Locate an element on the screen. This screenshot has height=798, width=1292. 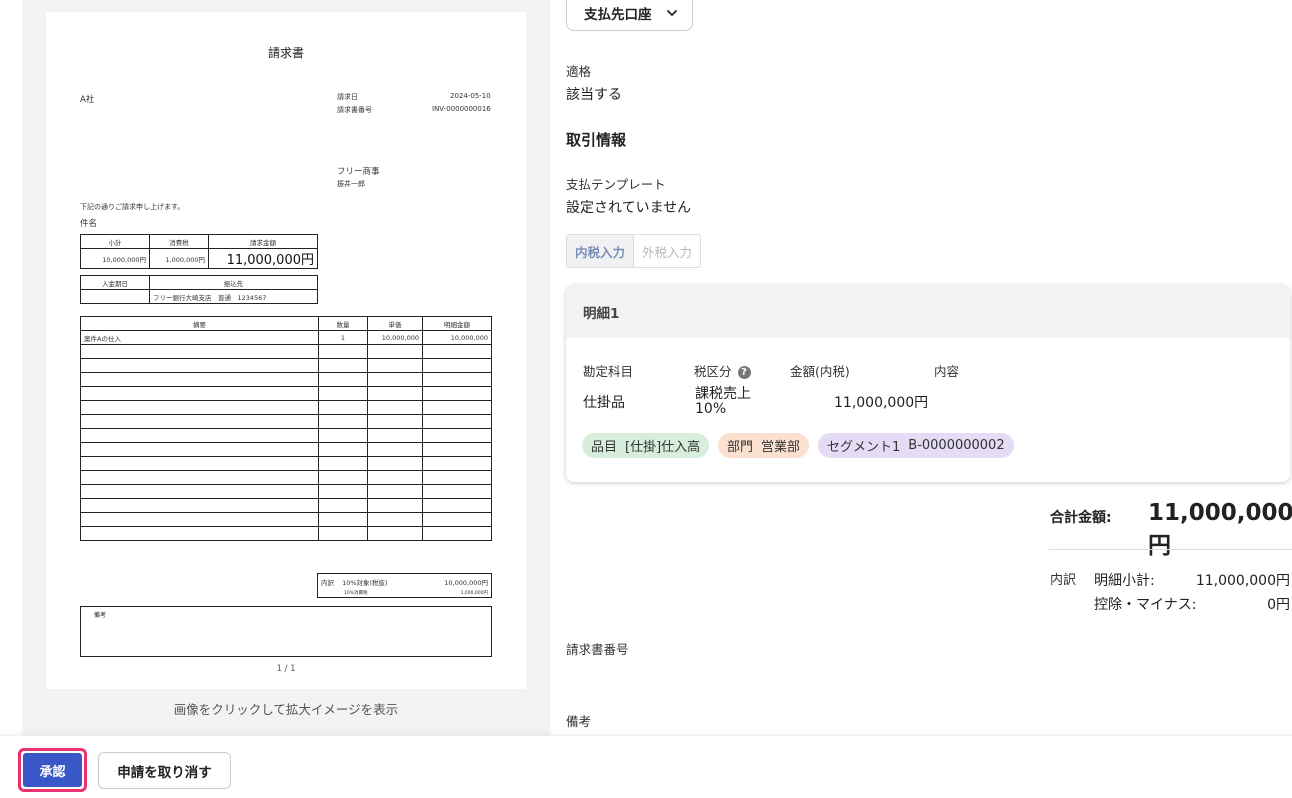
invoice-remarks-box: 備考 is located at coordinates (286, 631).